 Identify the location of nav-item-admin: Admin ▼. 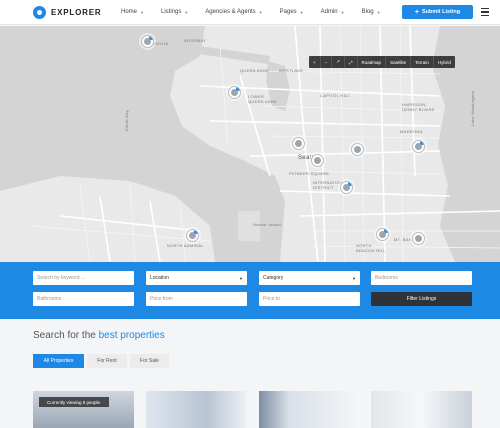
(333, 12).